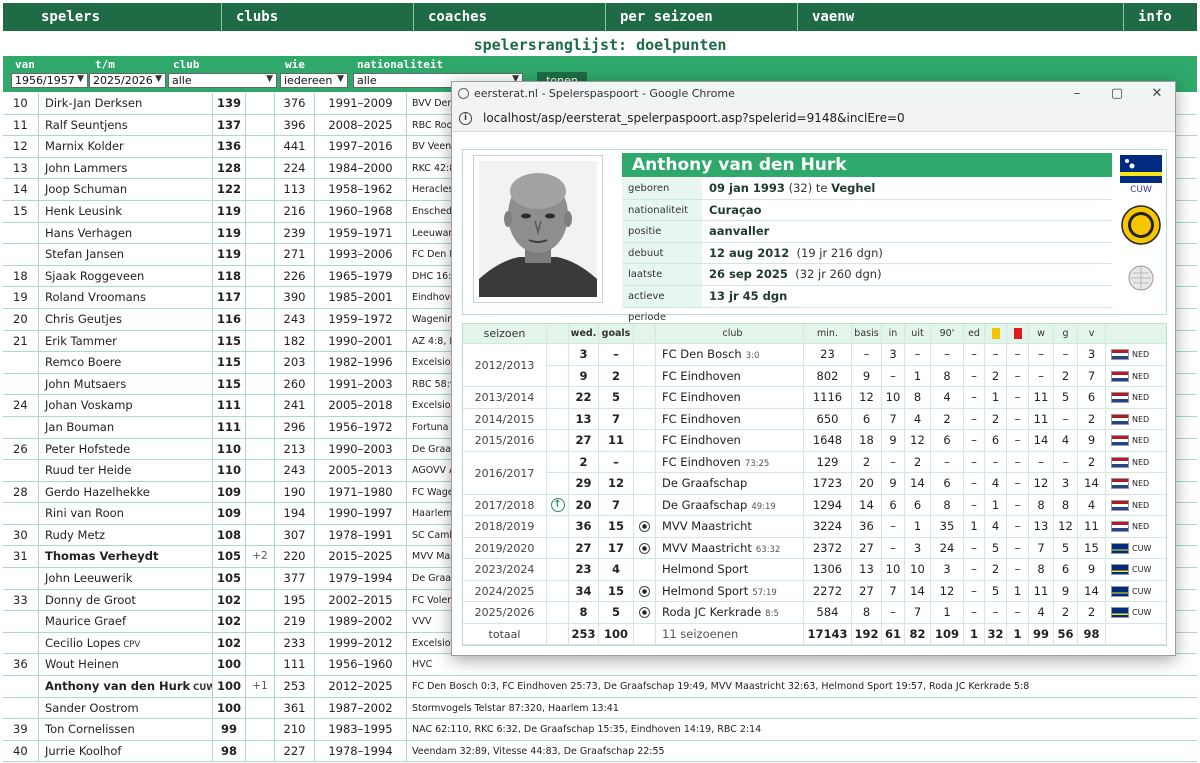  Describe the element at coordinates (126, 276) in the screenshot. I see `player-name-link: Sjaak Roggeveen` at that location.